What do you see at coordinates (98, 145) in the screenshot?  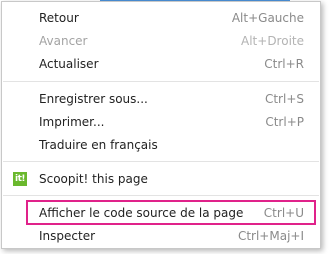 I see `menu-item-label: Traduire en français` at bounding box center [98, 145].